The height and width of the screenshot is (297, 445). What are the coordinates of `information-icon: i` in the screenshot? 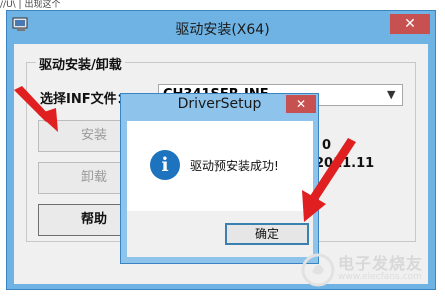 It's located at (165, 165).